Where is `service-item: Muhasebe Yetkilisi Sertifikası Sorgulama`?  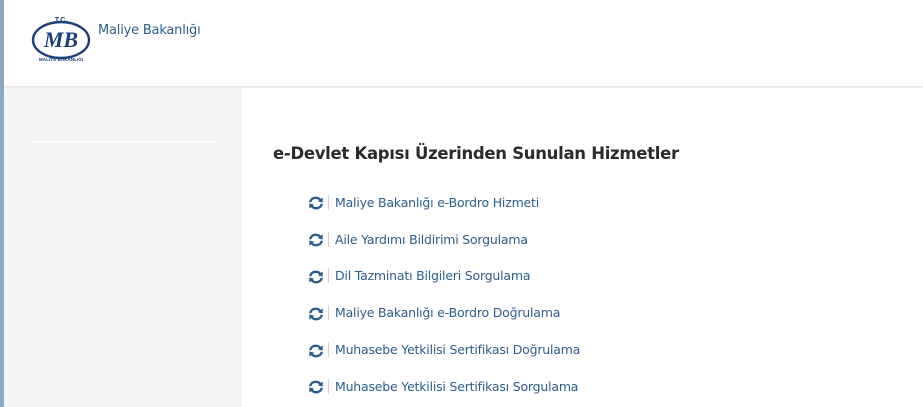
service-item: Muhasebe Yetkilisi Sertifikası Sorgulama is located at coordinates (444, 386).